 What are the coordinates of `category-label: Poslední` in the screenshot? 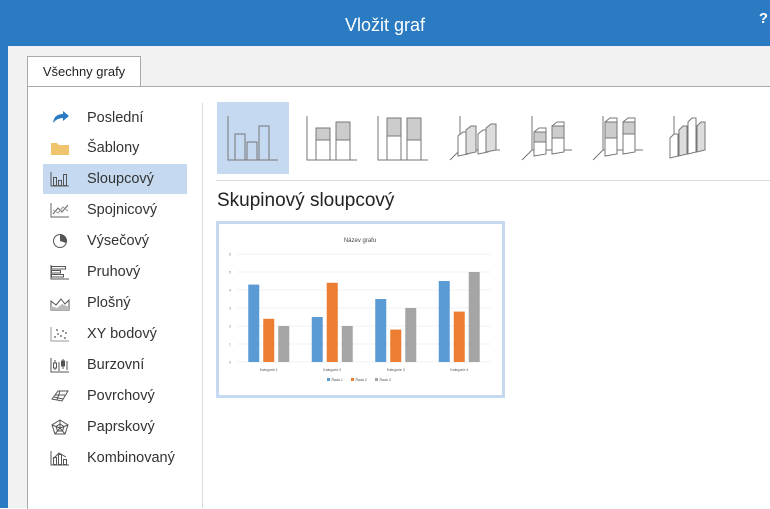 It's located at (115, 118).